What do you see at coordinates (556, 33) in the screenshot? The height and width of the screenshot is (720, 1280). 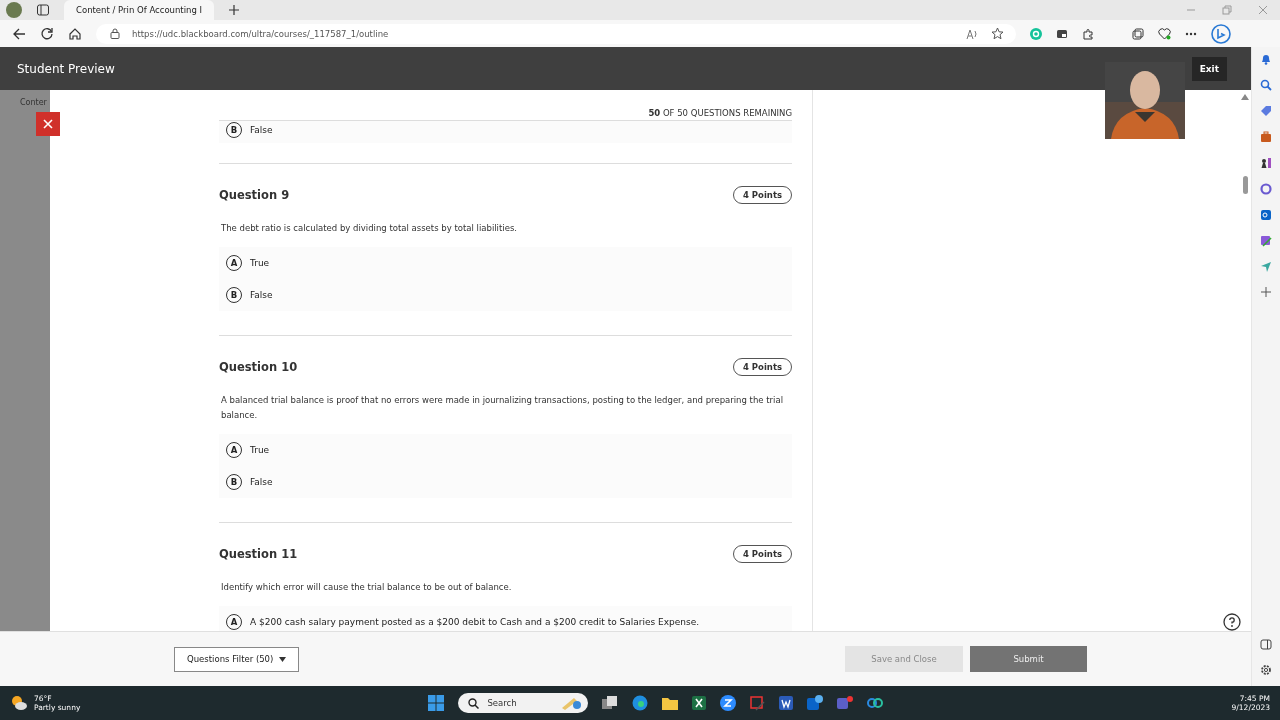 I see `address-field: https://udc.blackboard.com/ultra/courses/_117587_1/outline` at bounding box center [556, 33].